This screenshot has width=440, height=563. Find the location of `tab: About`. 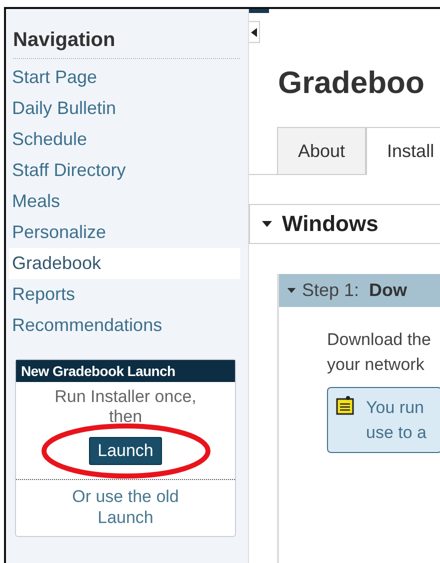

tab: About is located at coordinates (321, 150).